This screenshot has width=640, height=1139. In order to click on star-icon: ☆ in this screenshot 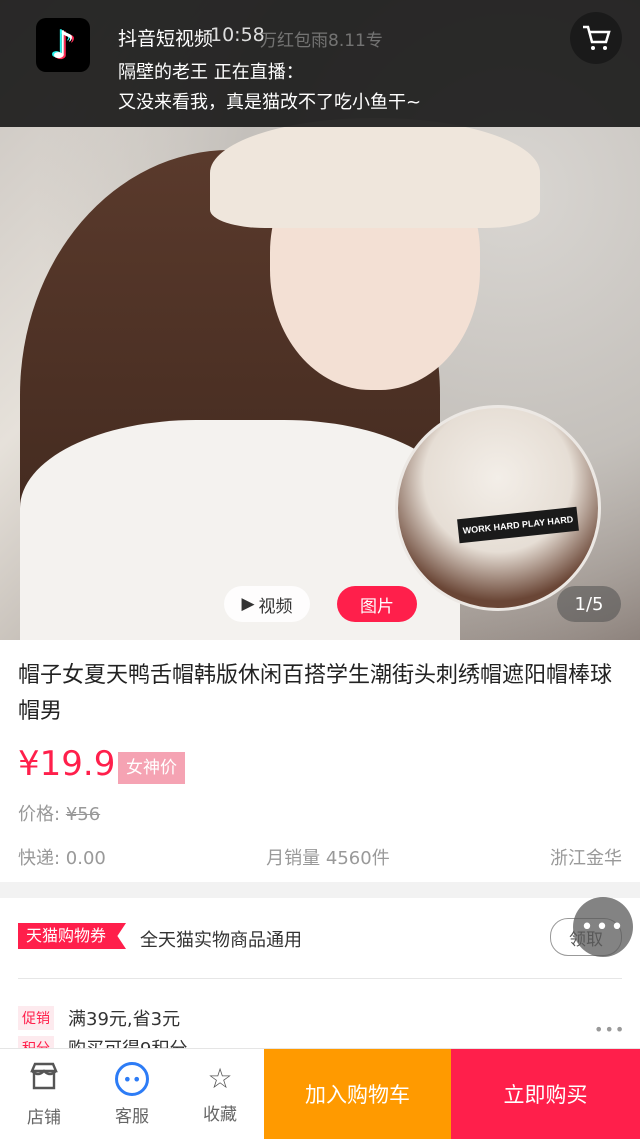, I will do `click(220, 1078)`.